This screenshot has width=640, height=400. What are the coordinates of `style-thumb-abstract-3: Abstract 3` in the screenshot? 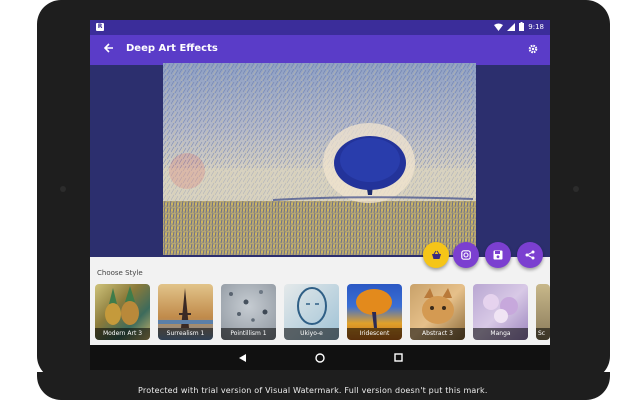 It's located at (437, 312).